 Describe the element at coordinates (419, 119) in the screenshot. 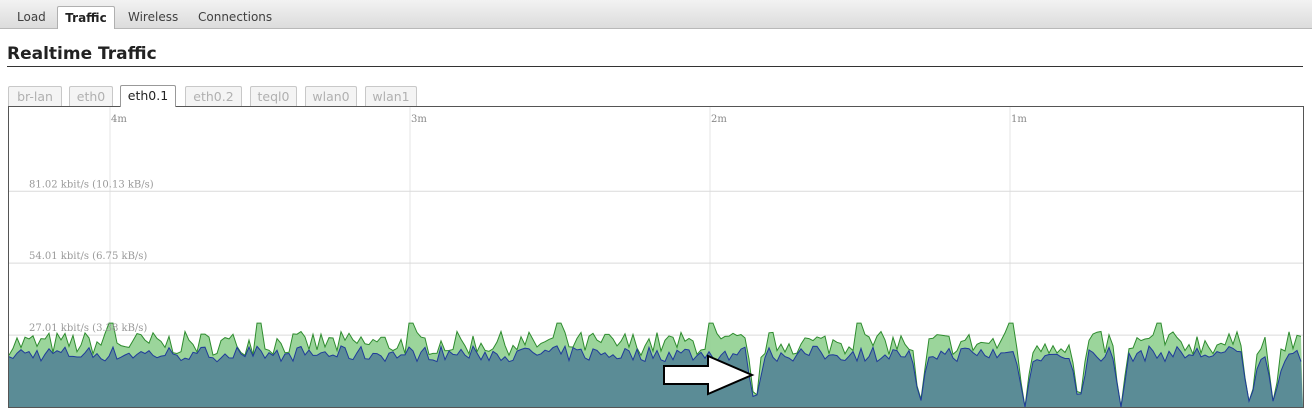

I see `time-tick-label: 3m` at that location.